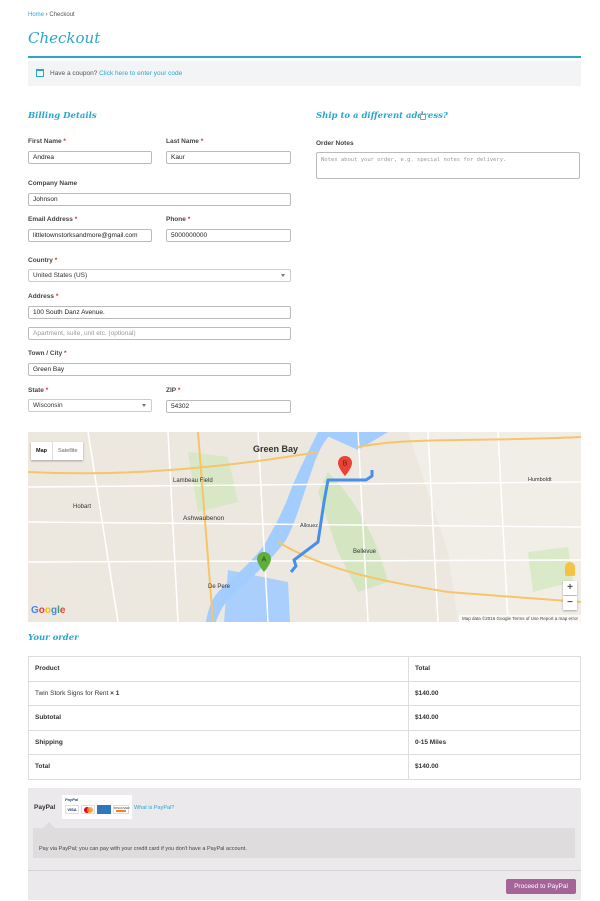 Image resolution: width=600 pixels, height=901 pixels. I want to click on map-label-allouez: Allouez, so click(309, 526).